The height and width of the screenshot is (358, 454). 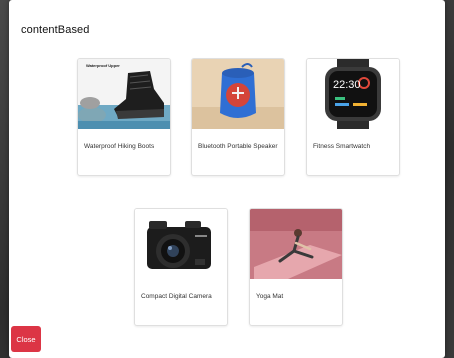 What do you see at coordinates (119, 146) in the screenshot?
I see `product-name: Waterproof Hiking Boots` at bounding box center [119, 146].